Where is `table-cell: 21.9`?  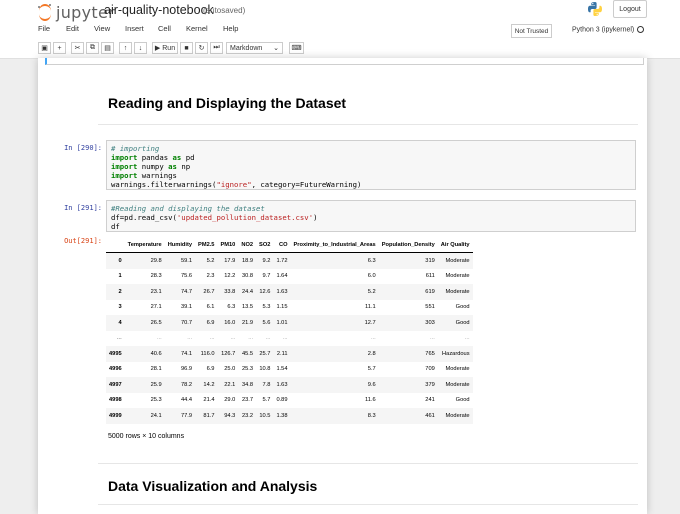
table-cell: 21.9 is located at coordinates (247, 322).